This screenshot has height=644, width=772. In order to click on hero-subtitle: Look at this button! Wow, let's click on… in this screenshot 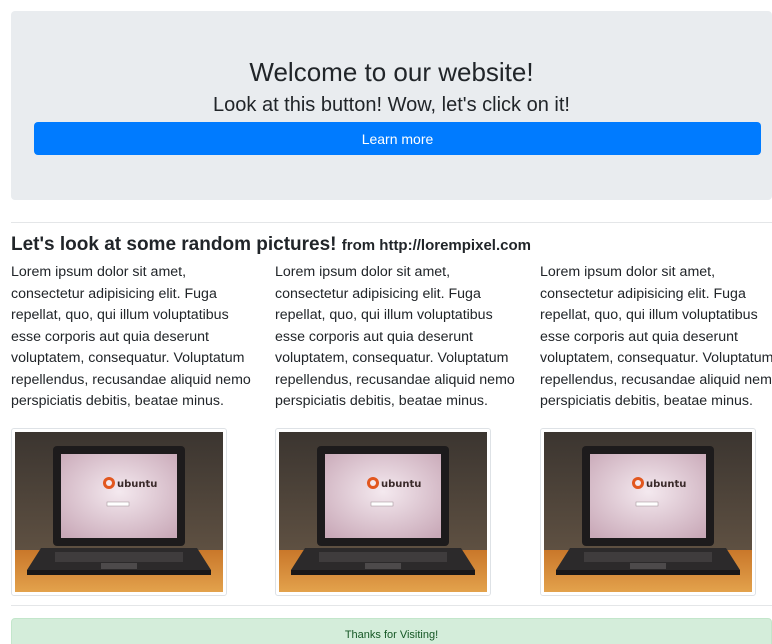, I will do `click(391, 105)`.